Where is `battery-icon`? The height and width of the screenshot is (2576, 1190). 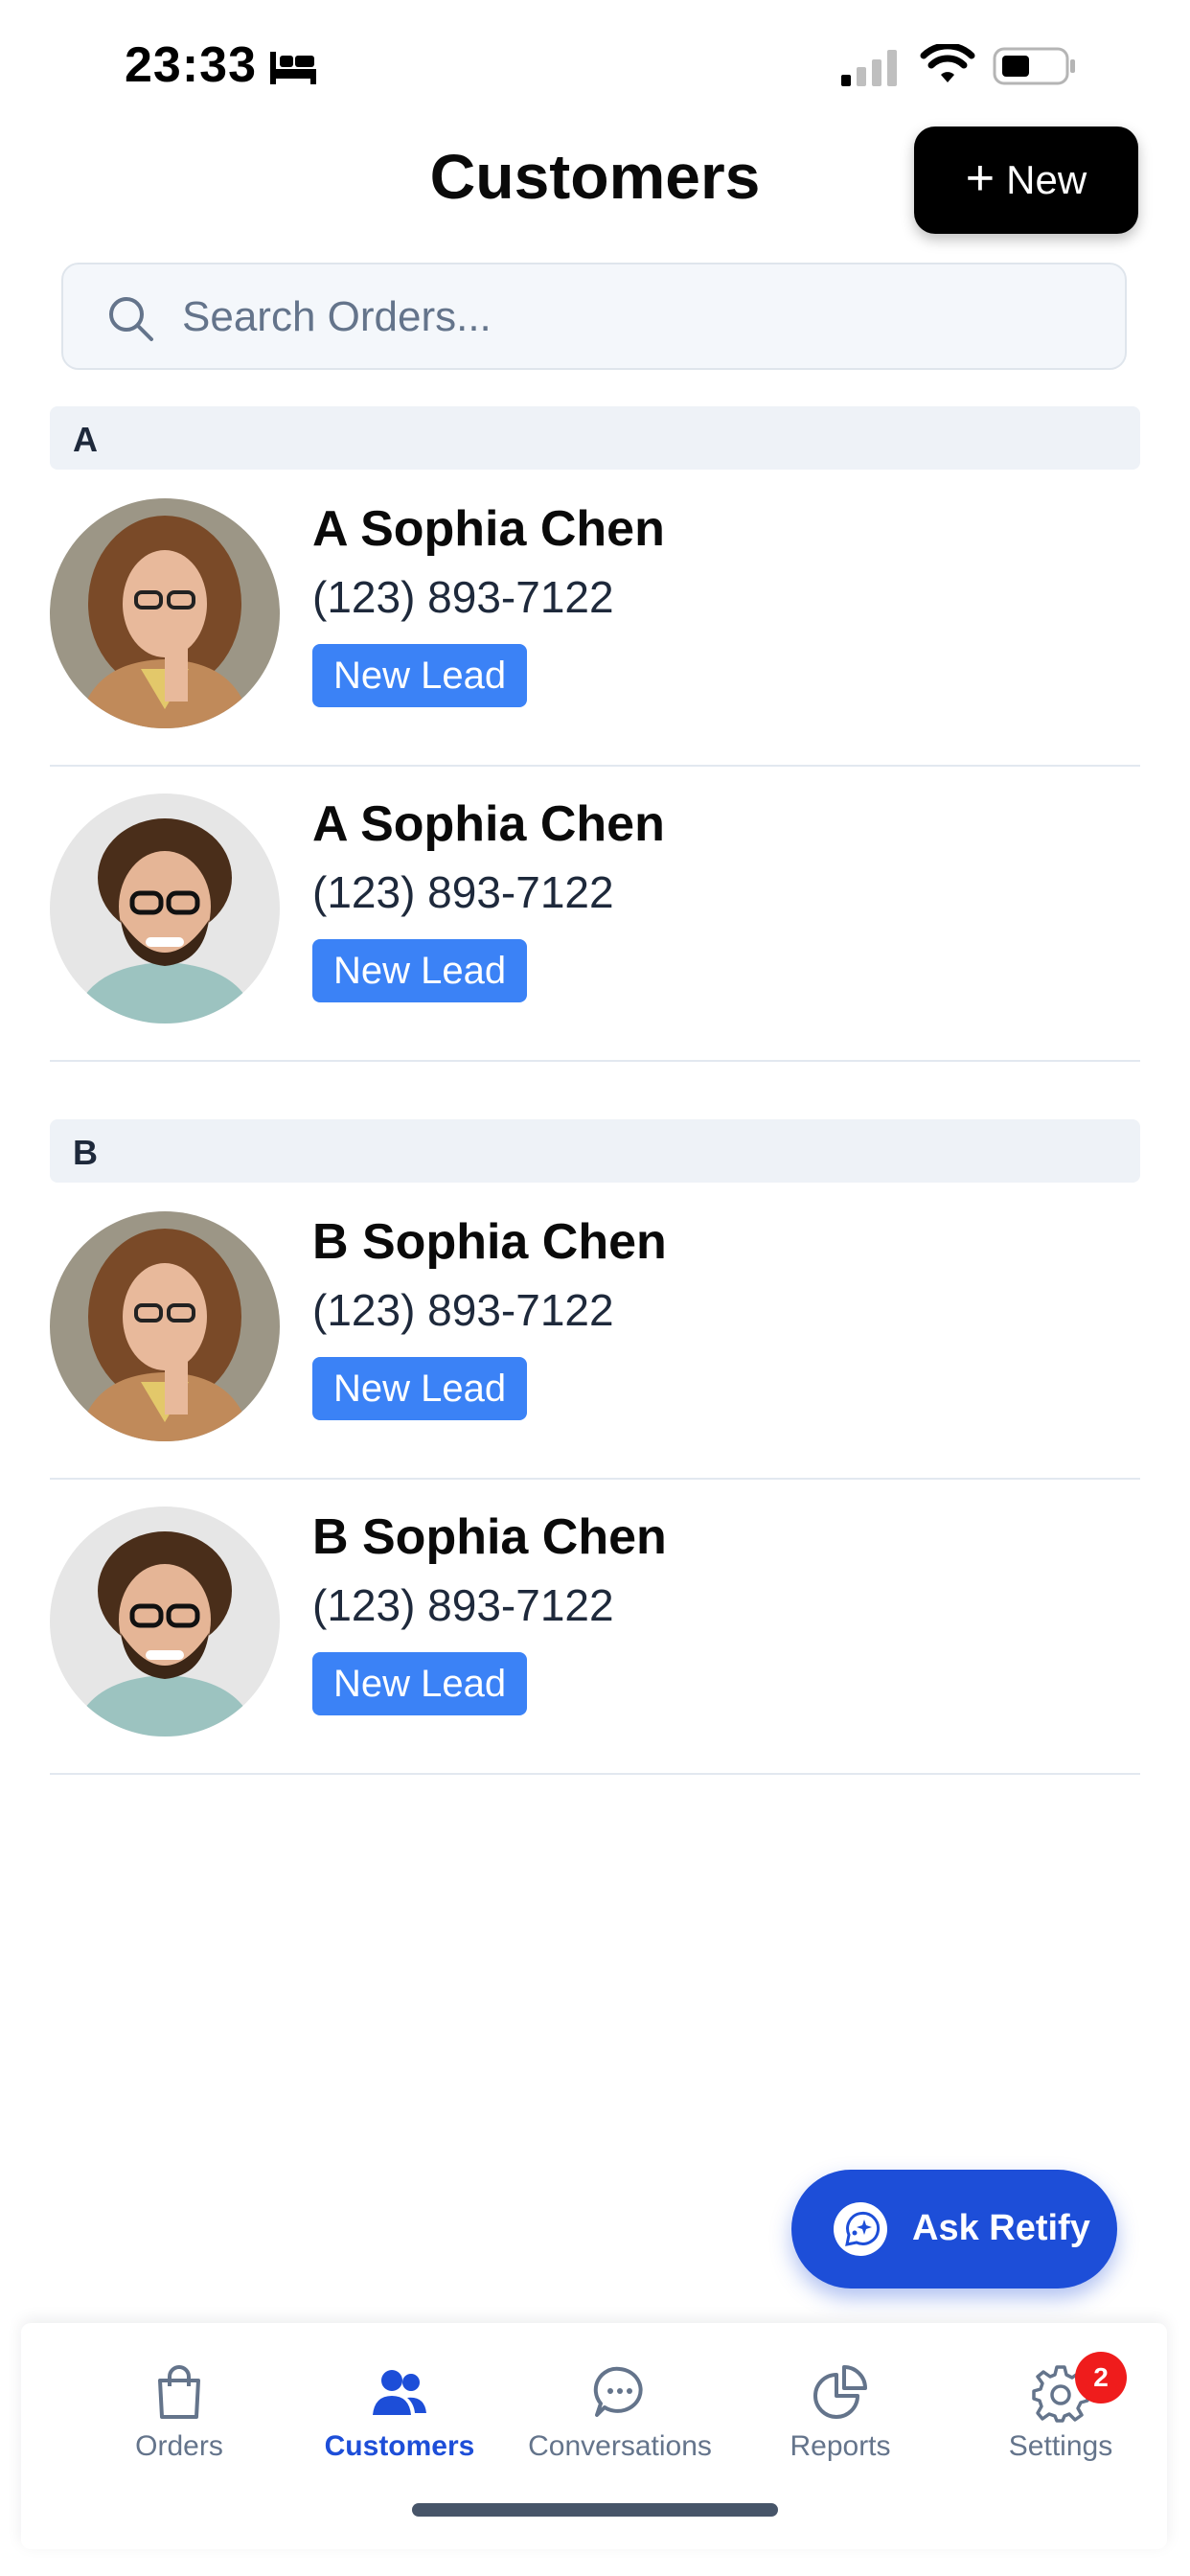
battery-icon is located at coordinates (1034, 66).